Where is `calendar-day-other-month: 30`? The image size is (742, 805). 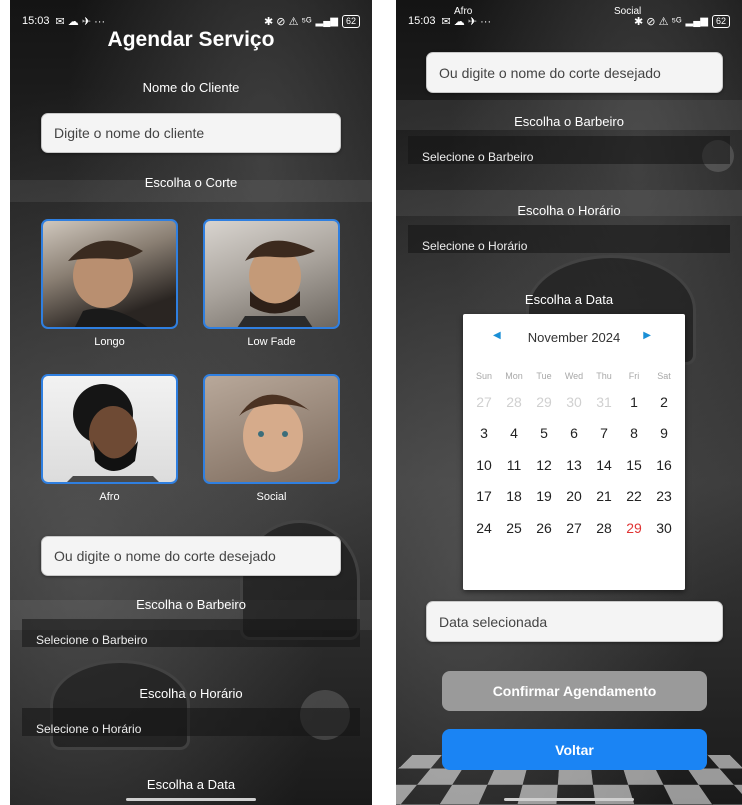 calendar-day-other-month: 30 is located at coordinates (574, 401).